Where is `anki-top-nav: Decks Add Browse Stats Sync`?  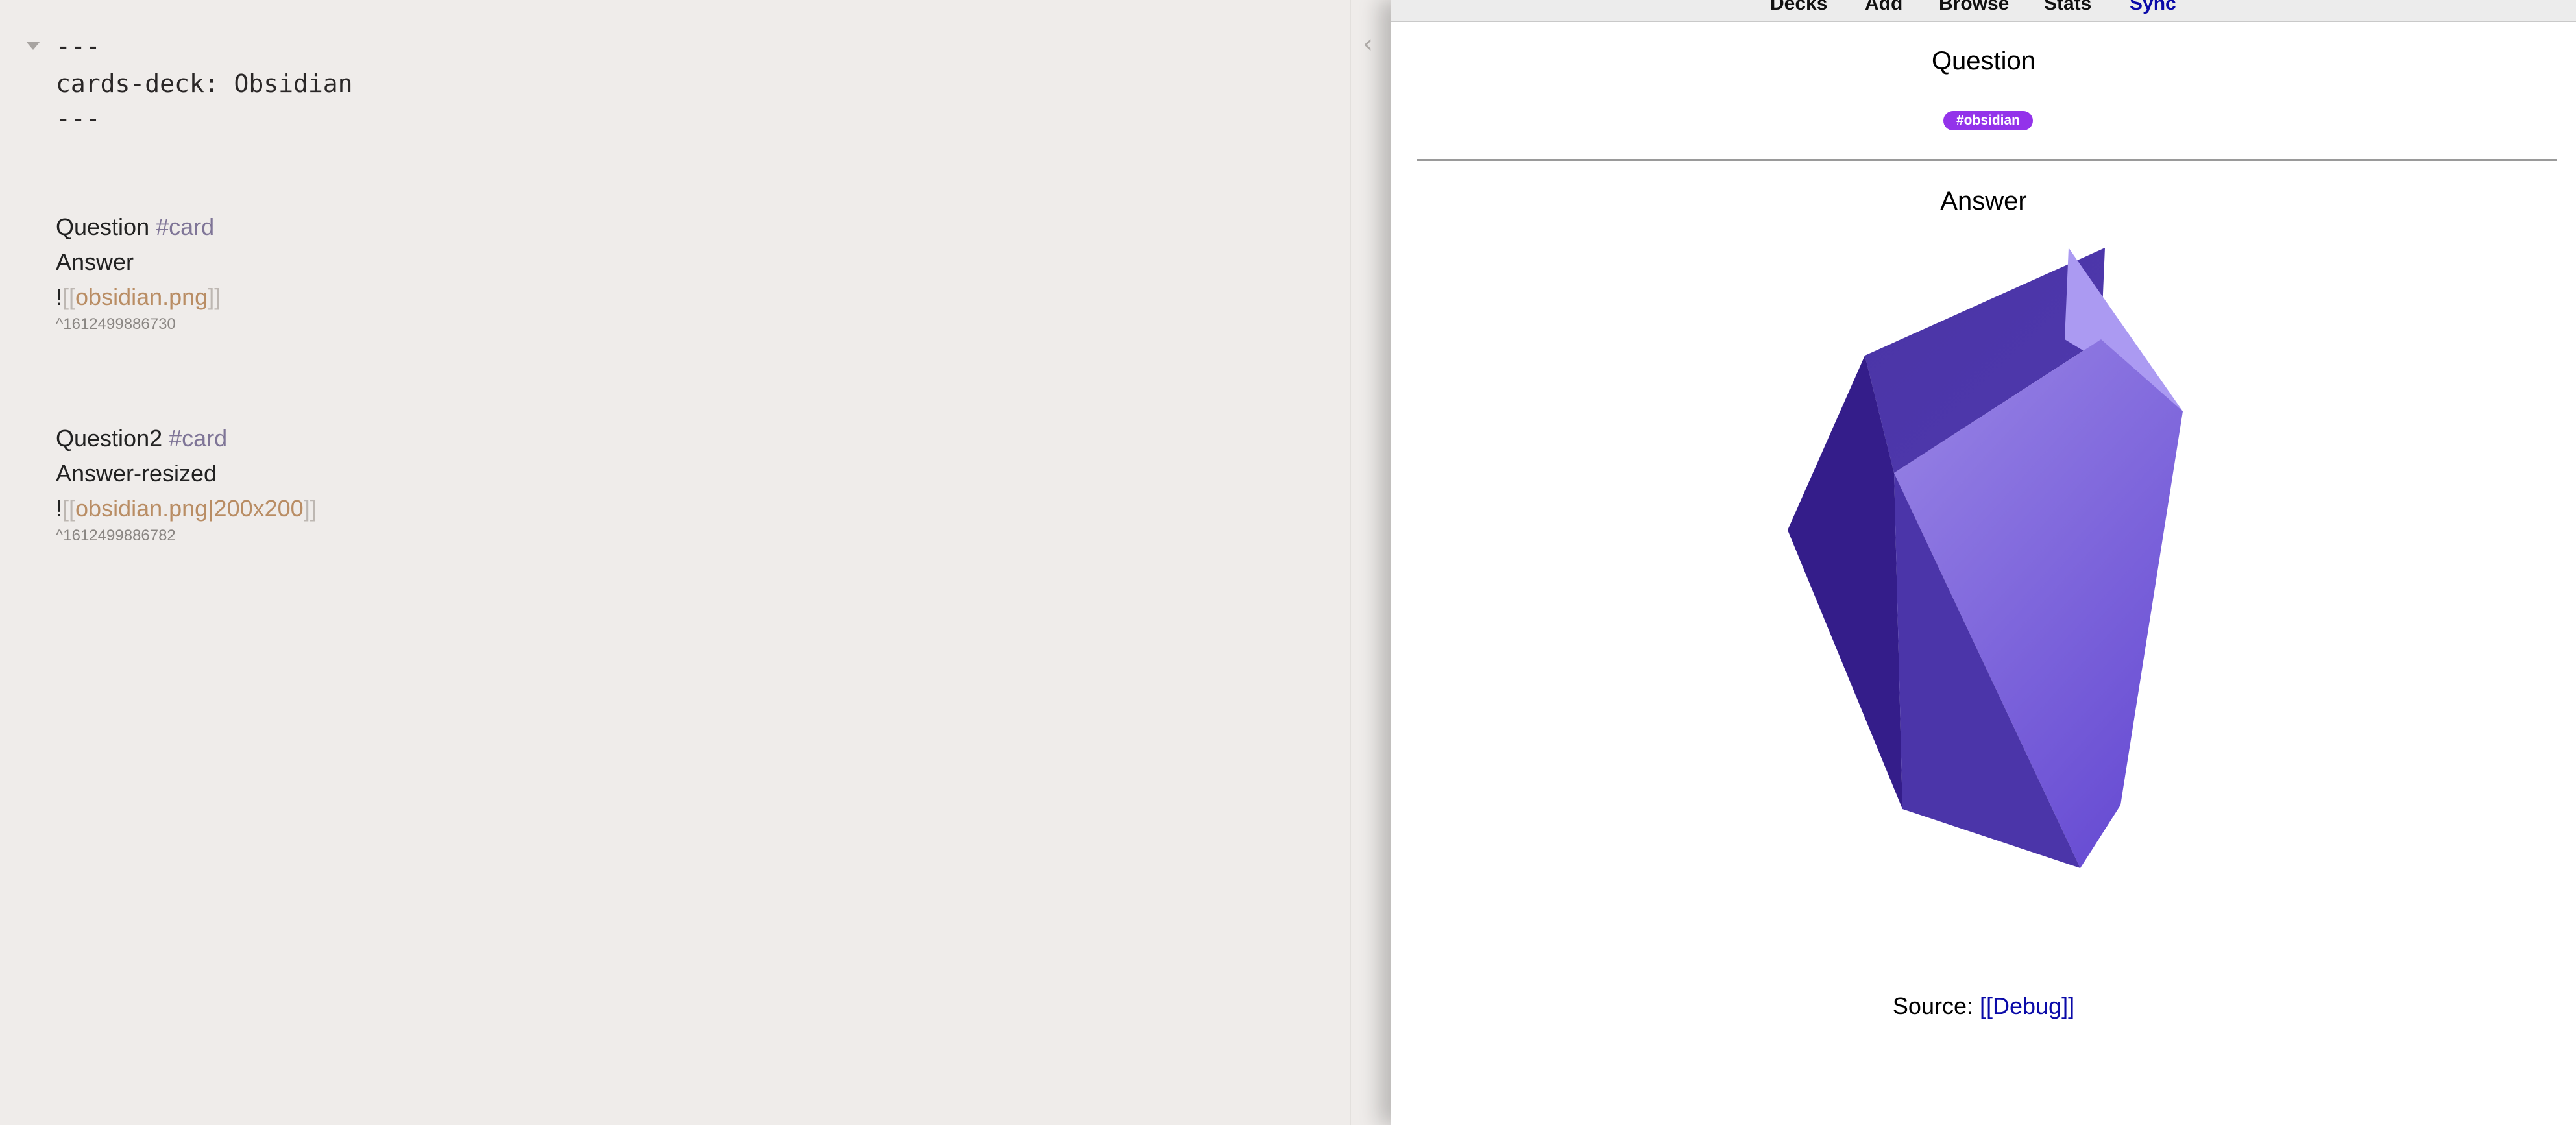 anki-top-nav: Decks Add Browse Stats Sync is located at coordinates (1983, 11).